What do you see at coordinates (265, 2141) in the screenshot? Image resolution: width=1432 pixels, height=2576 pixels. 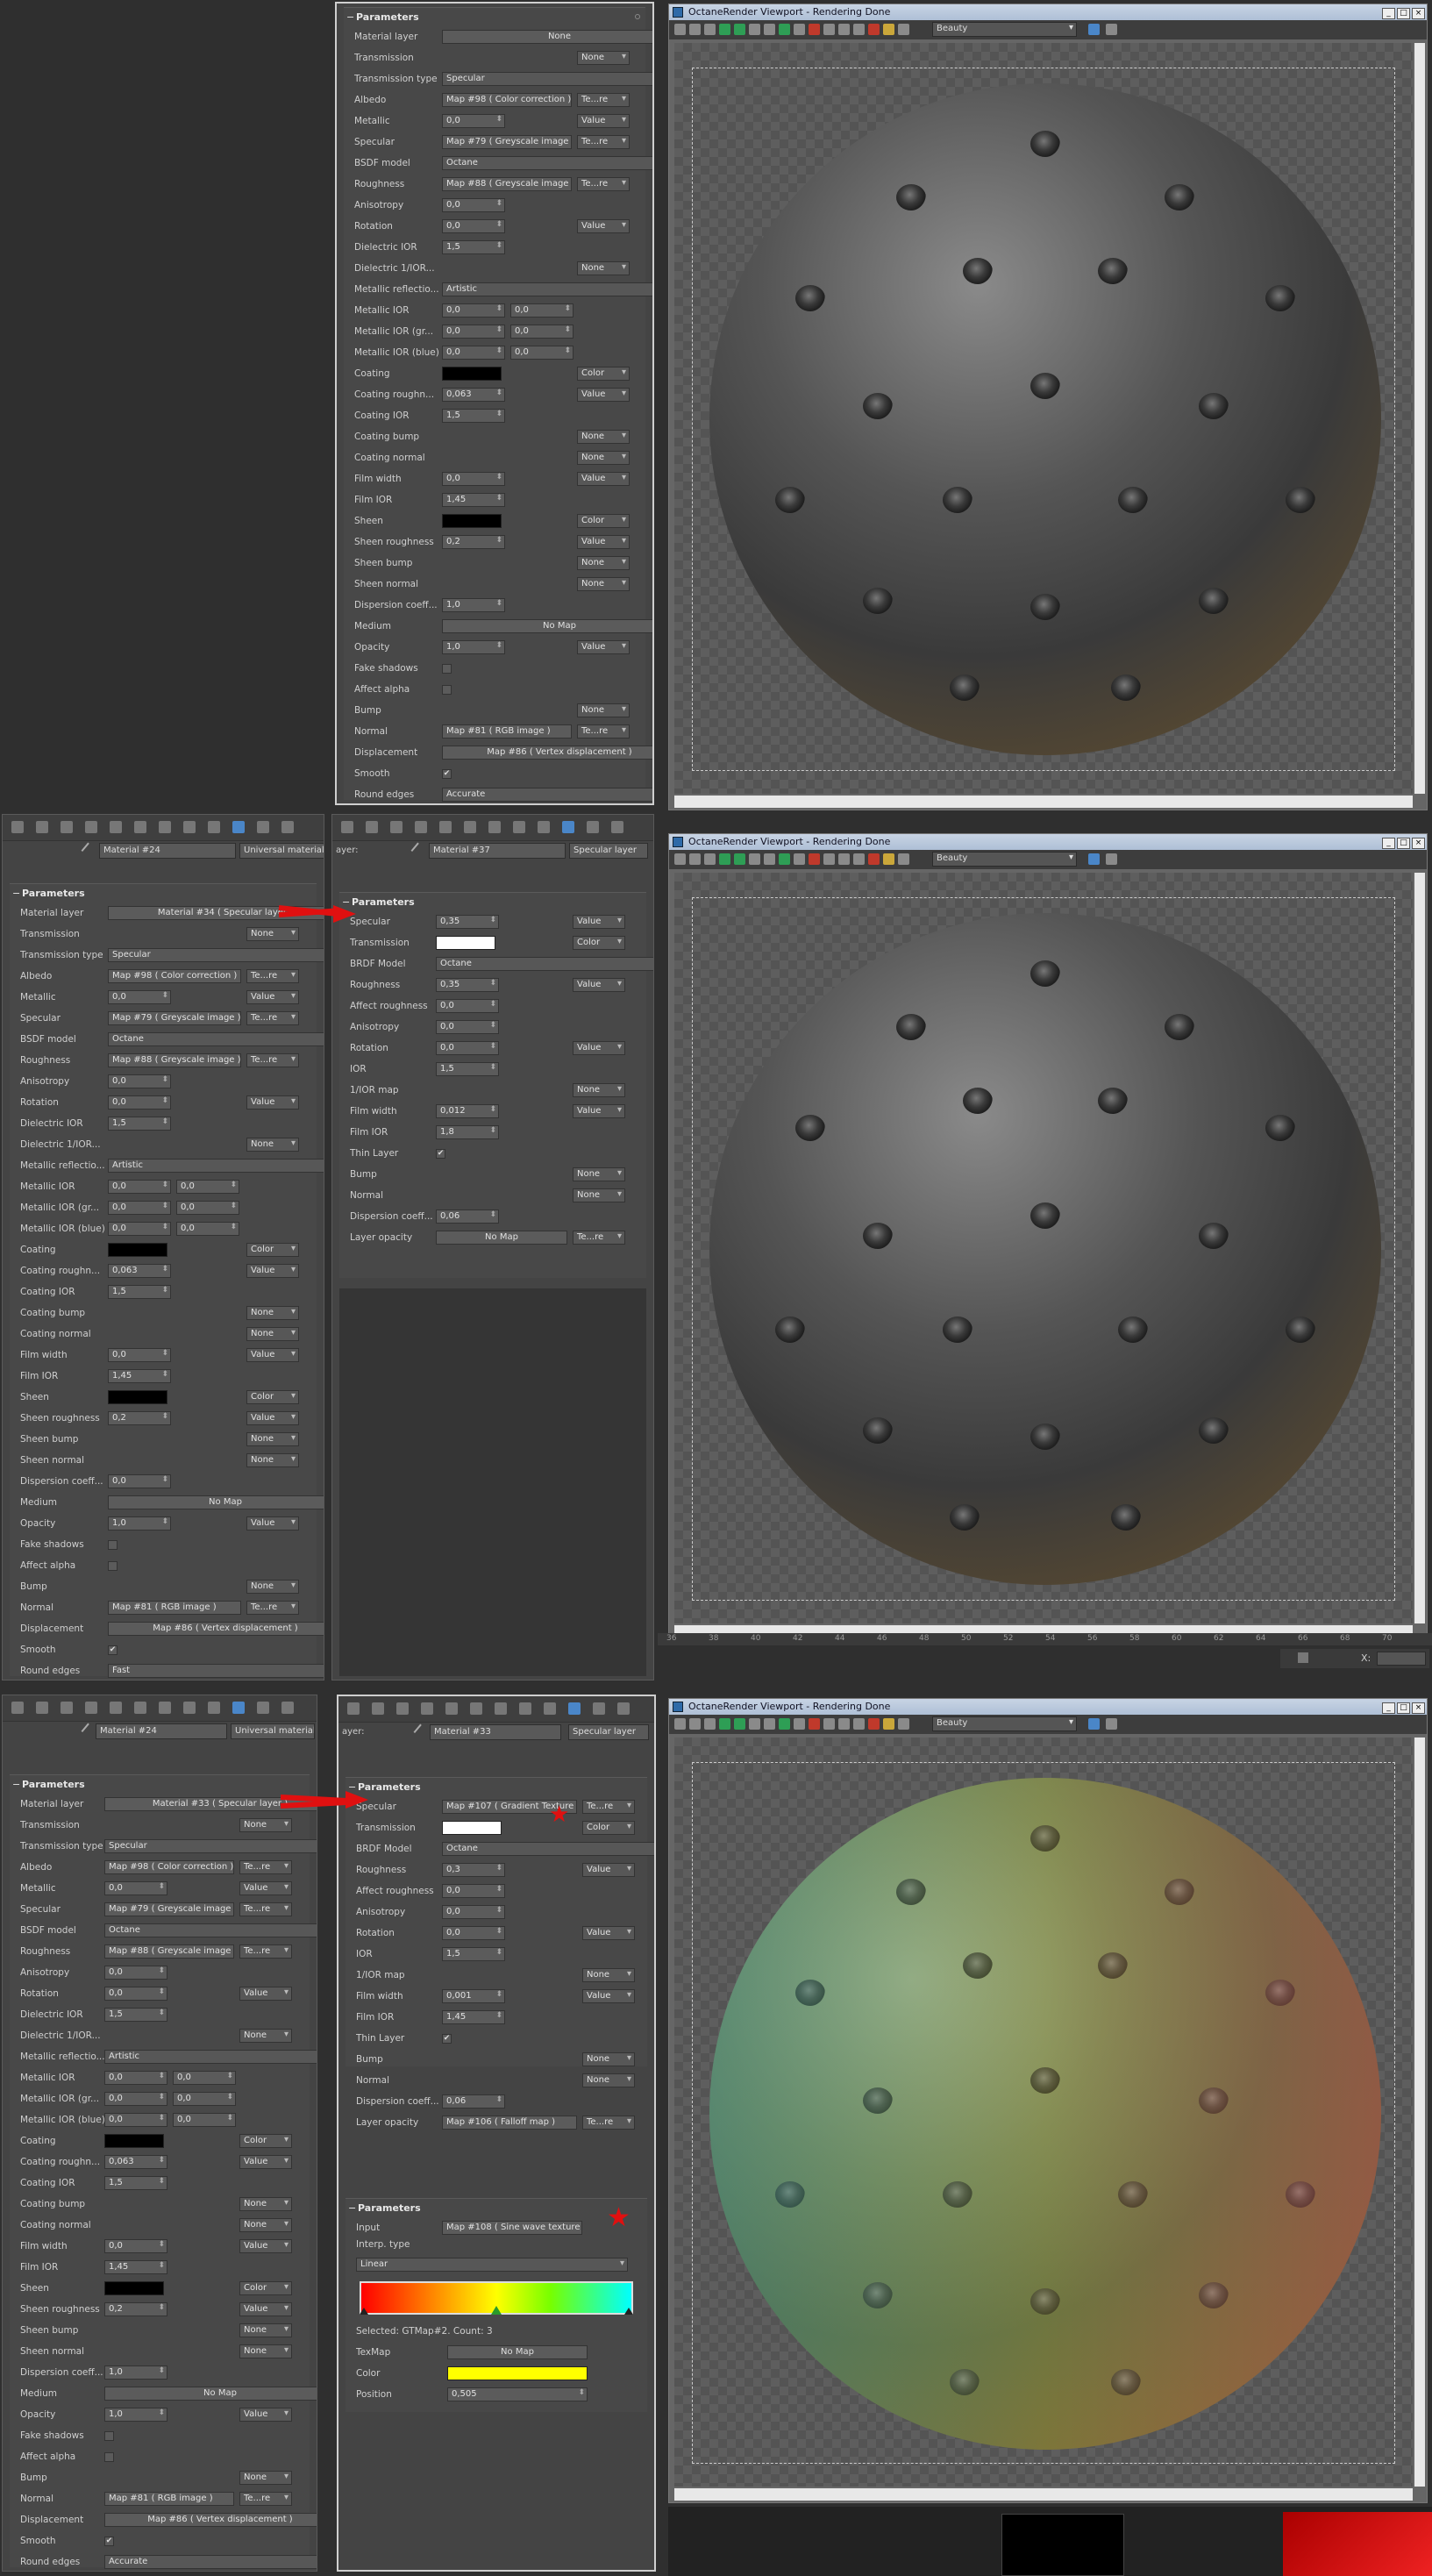 I see `mode-dropdown: Color` at bounding box center [265, 2141].